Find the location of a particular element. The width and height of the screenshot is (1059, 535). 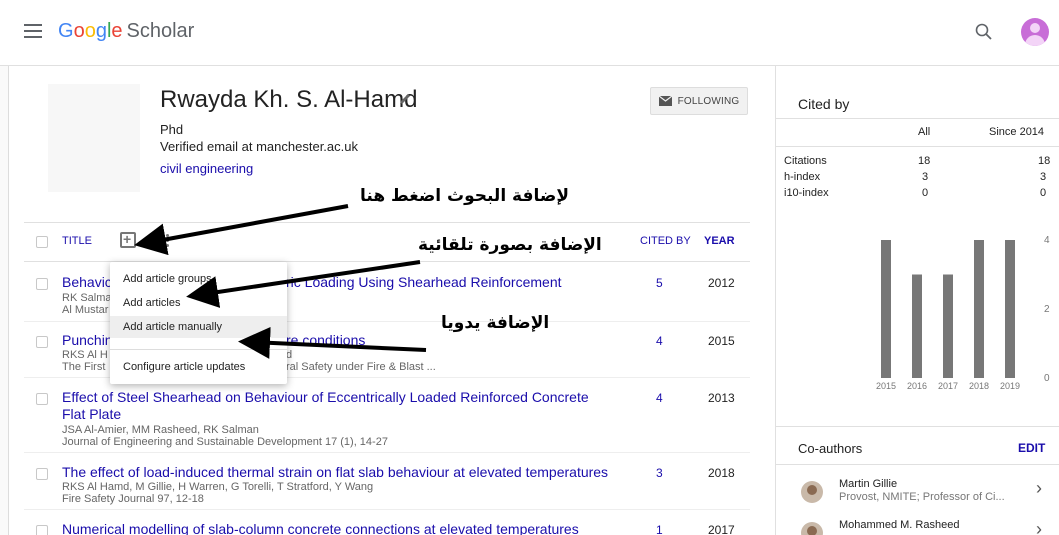

chart-x-tick: 2016 is located at coordinates (917, 386).